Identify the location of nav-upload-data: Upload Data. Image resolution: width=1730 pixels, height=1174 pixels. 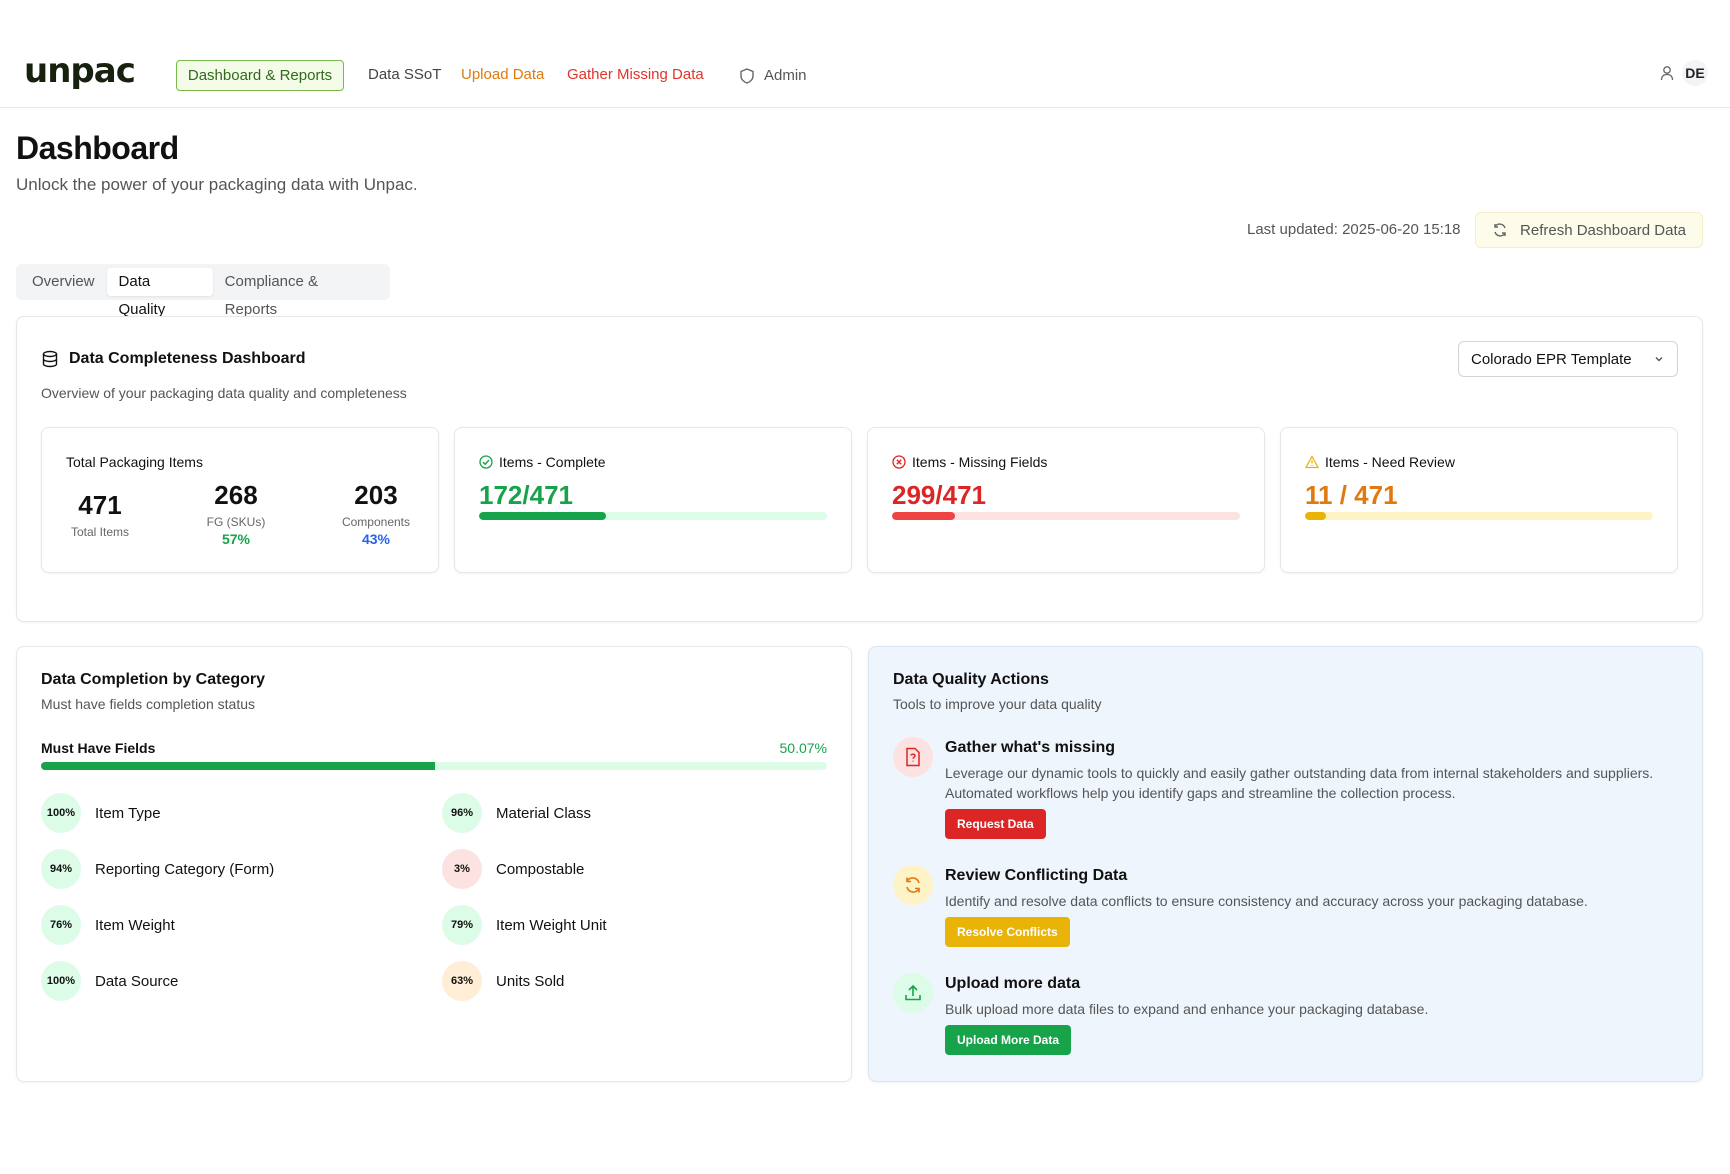
(502, 75).